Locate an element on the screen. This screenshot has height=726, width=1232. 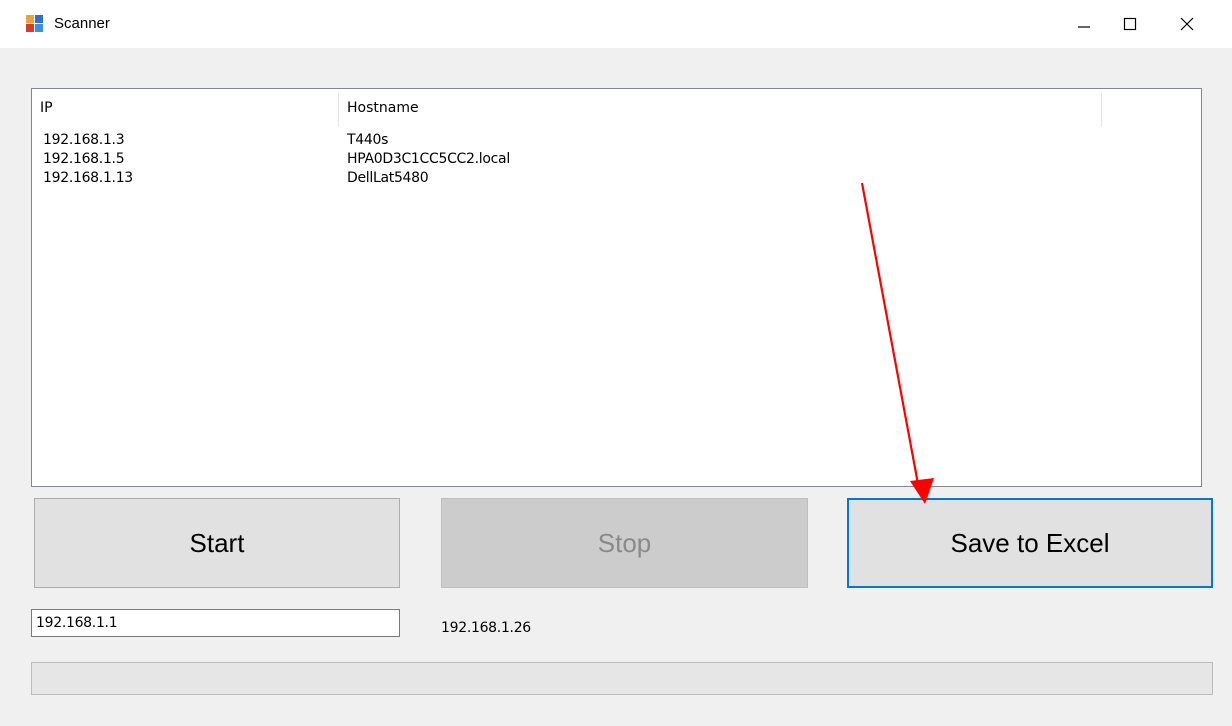
table-row: 192.168.1.5 HPA0D3C1CC5CC2.local is located at coordinates (616, 159).